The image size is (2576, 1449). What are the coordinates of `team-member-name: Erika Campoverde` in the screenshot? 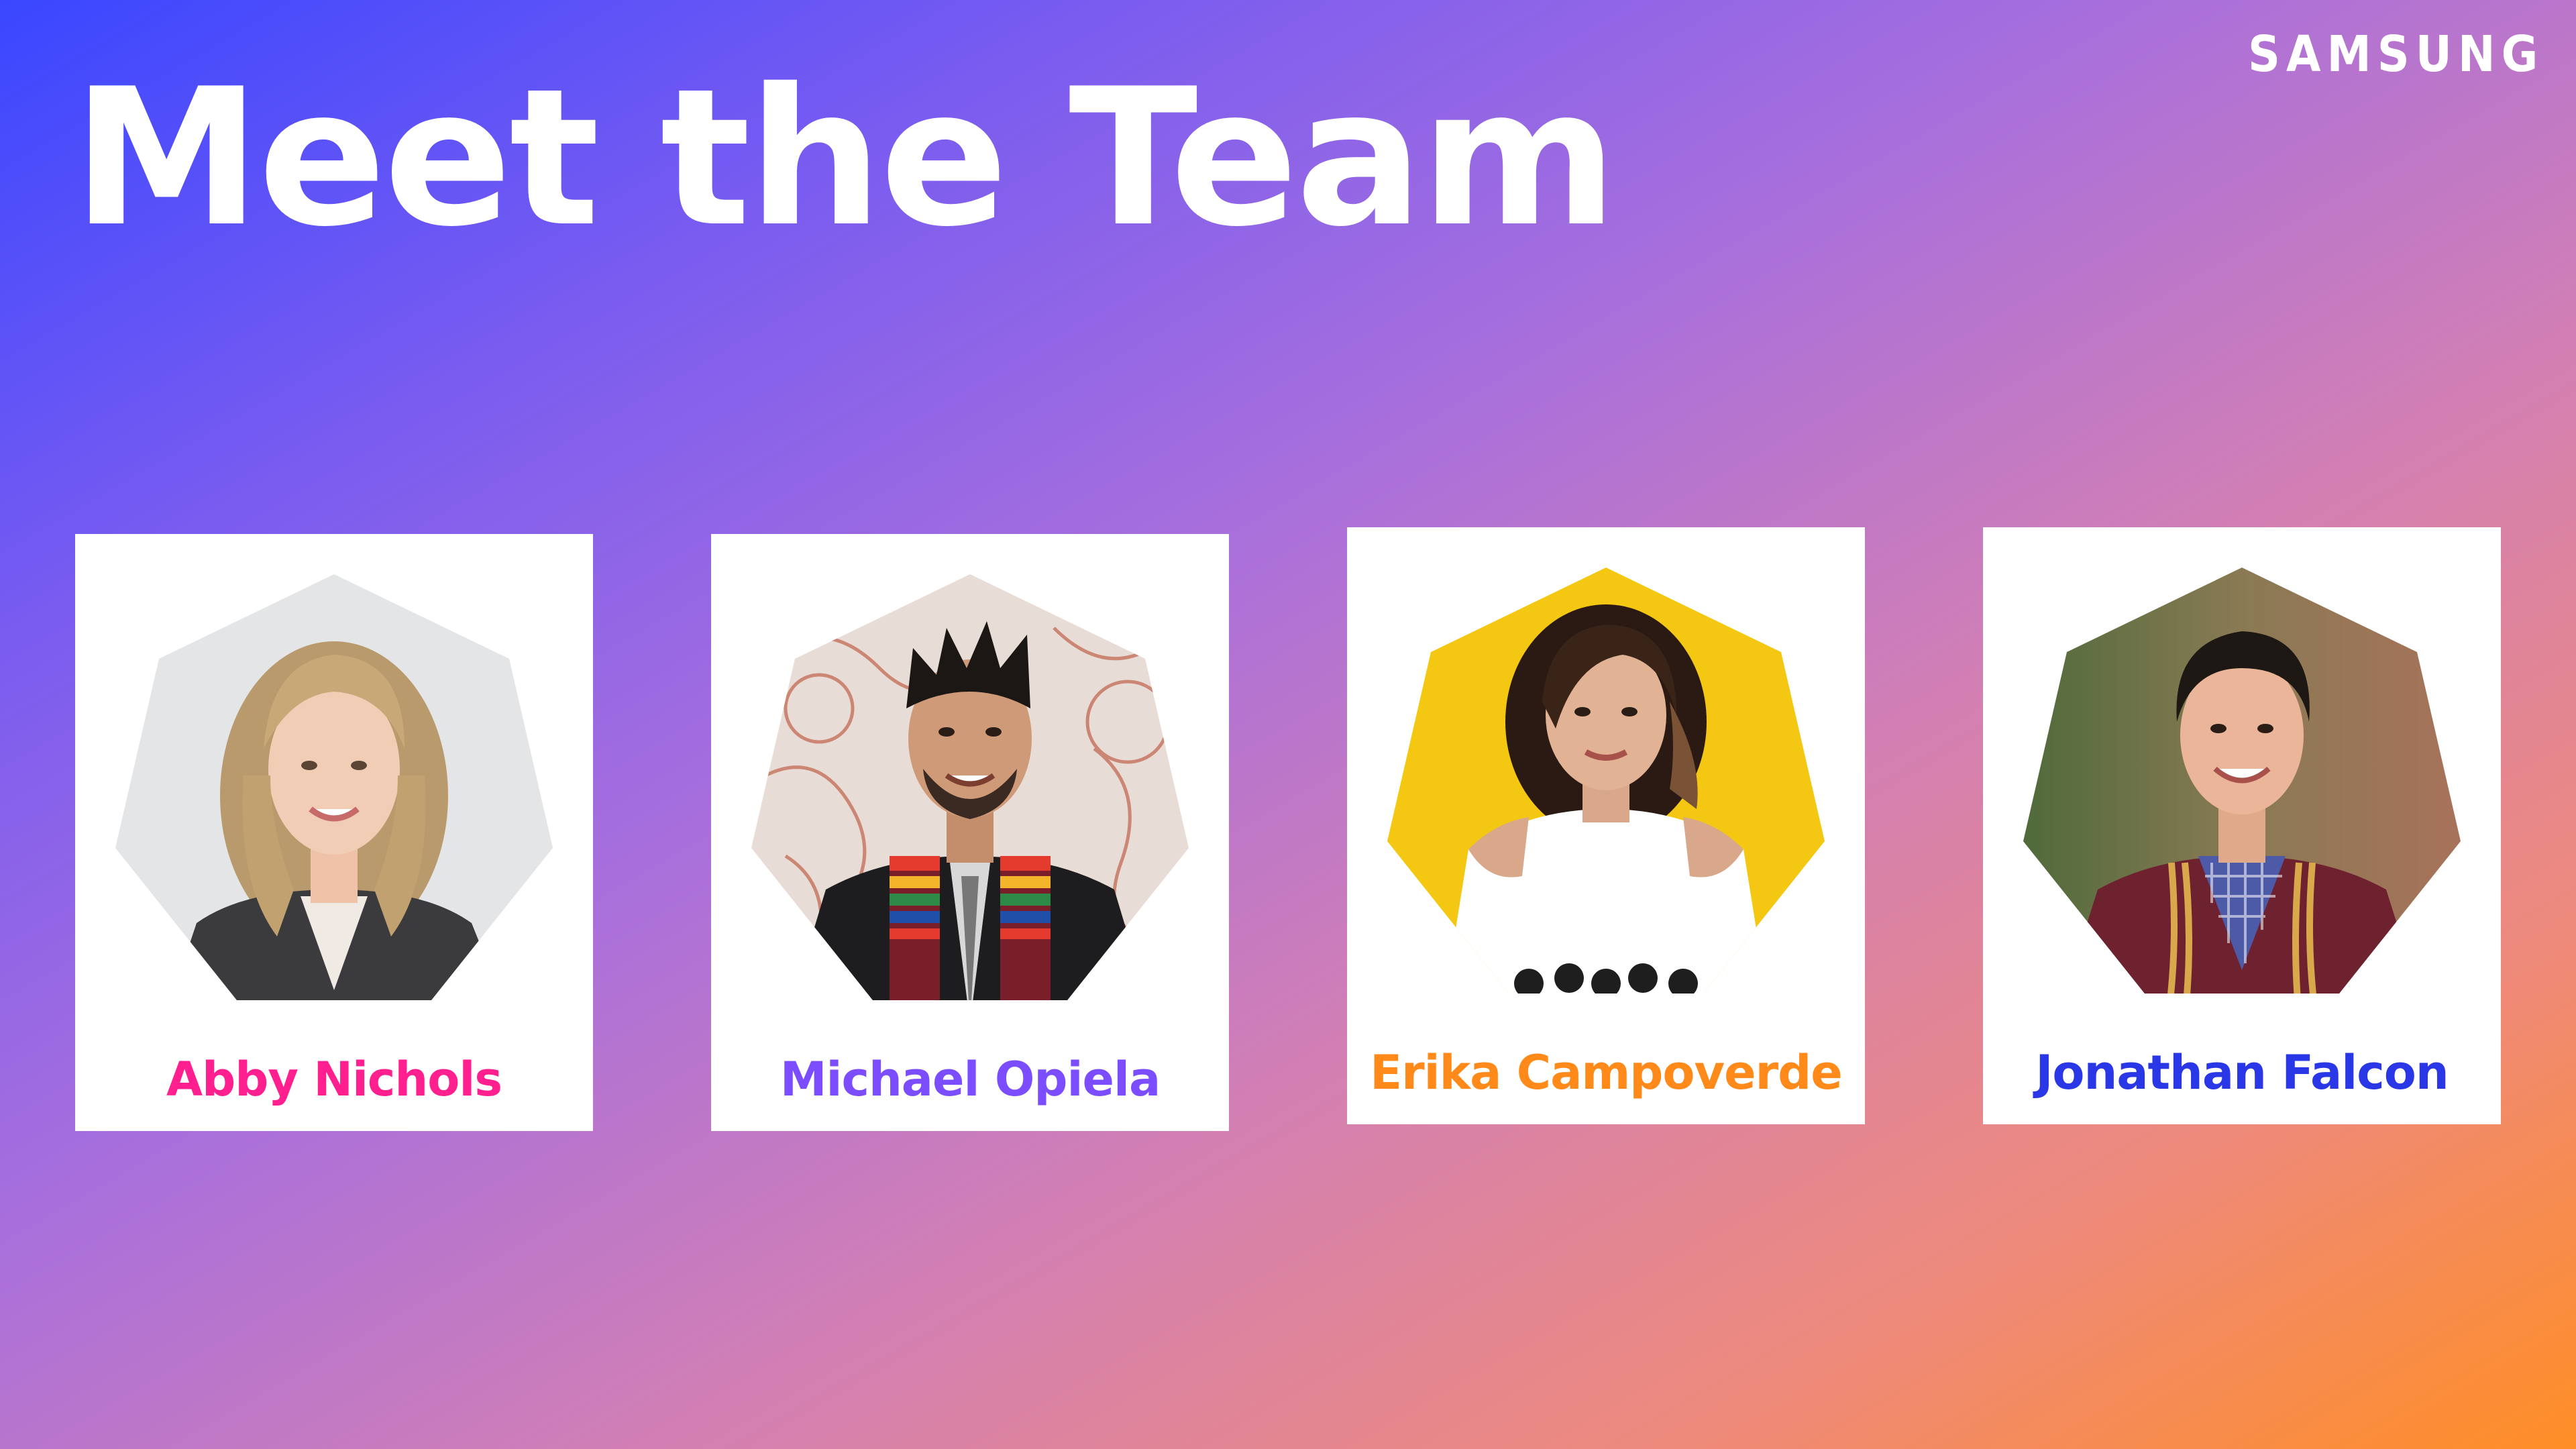 It's located at (1606, 1072).